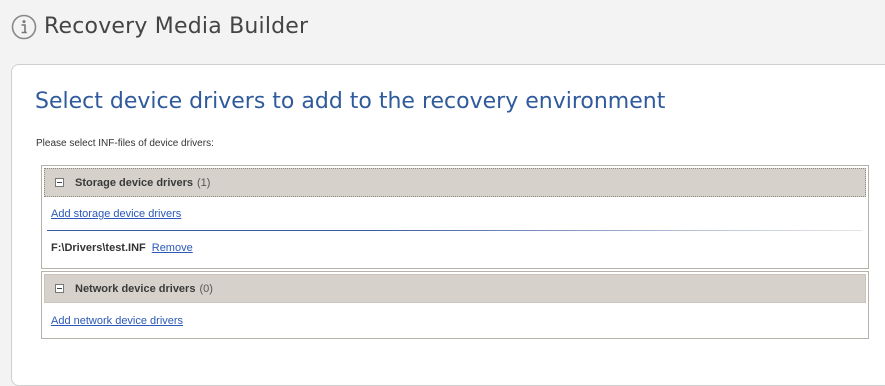 This screenshot has height=386, width=885. What do you see at coordinates (176, 26) in the screenshot?
I see `app-title: Recovery Media Builder` at bounding box center [176, 26].